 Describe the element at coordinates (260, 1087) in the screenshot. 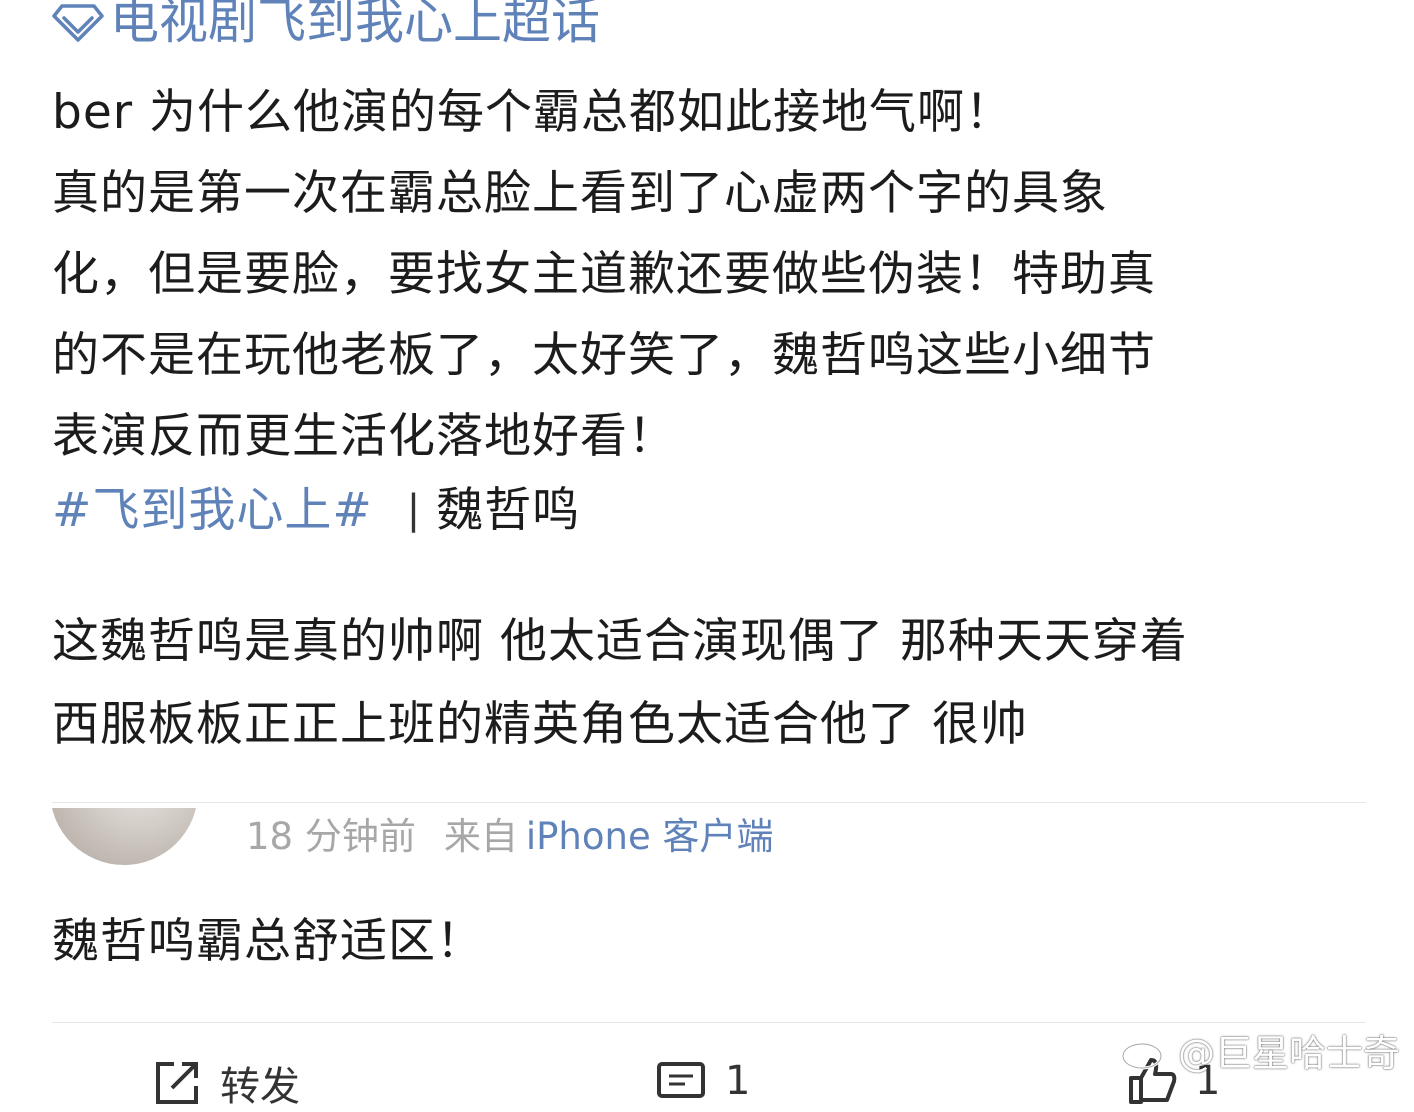

I see `repost-label: 转发` at that location.